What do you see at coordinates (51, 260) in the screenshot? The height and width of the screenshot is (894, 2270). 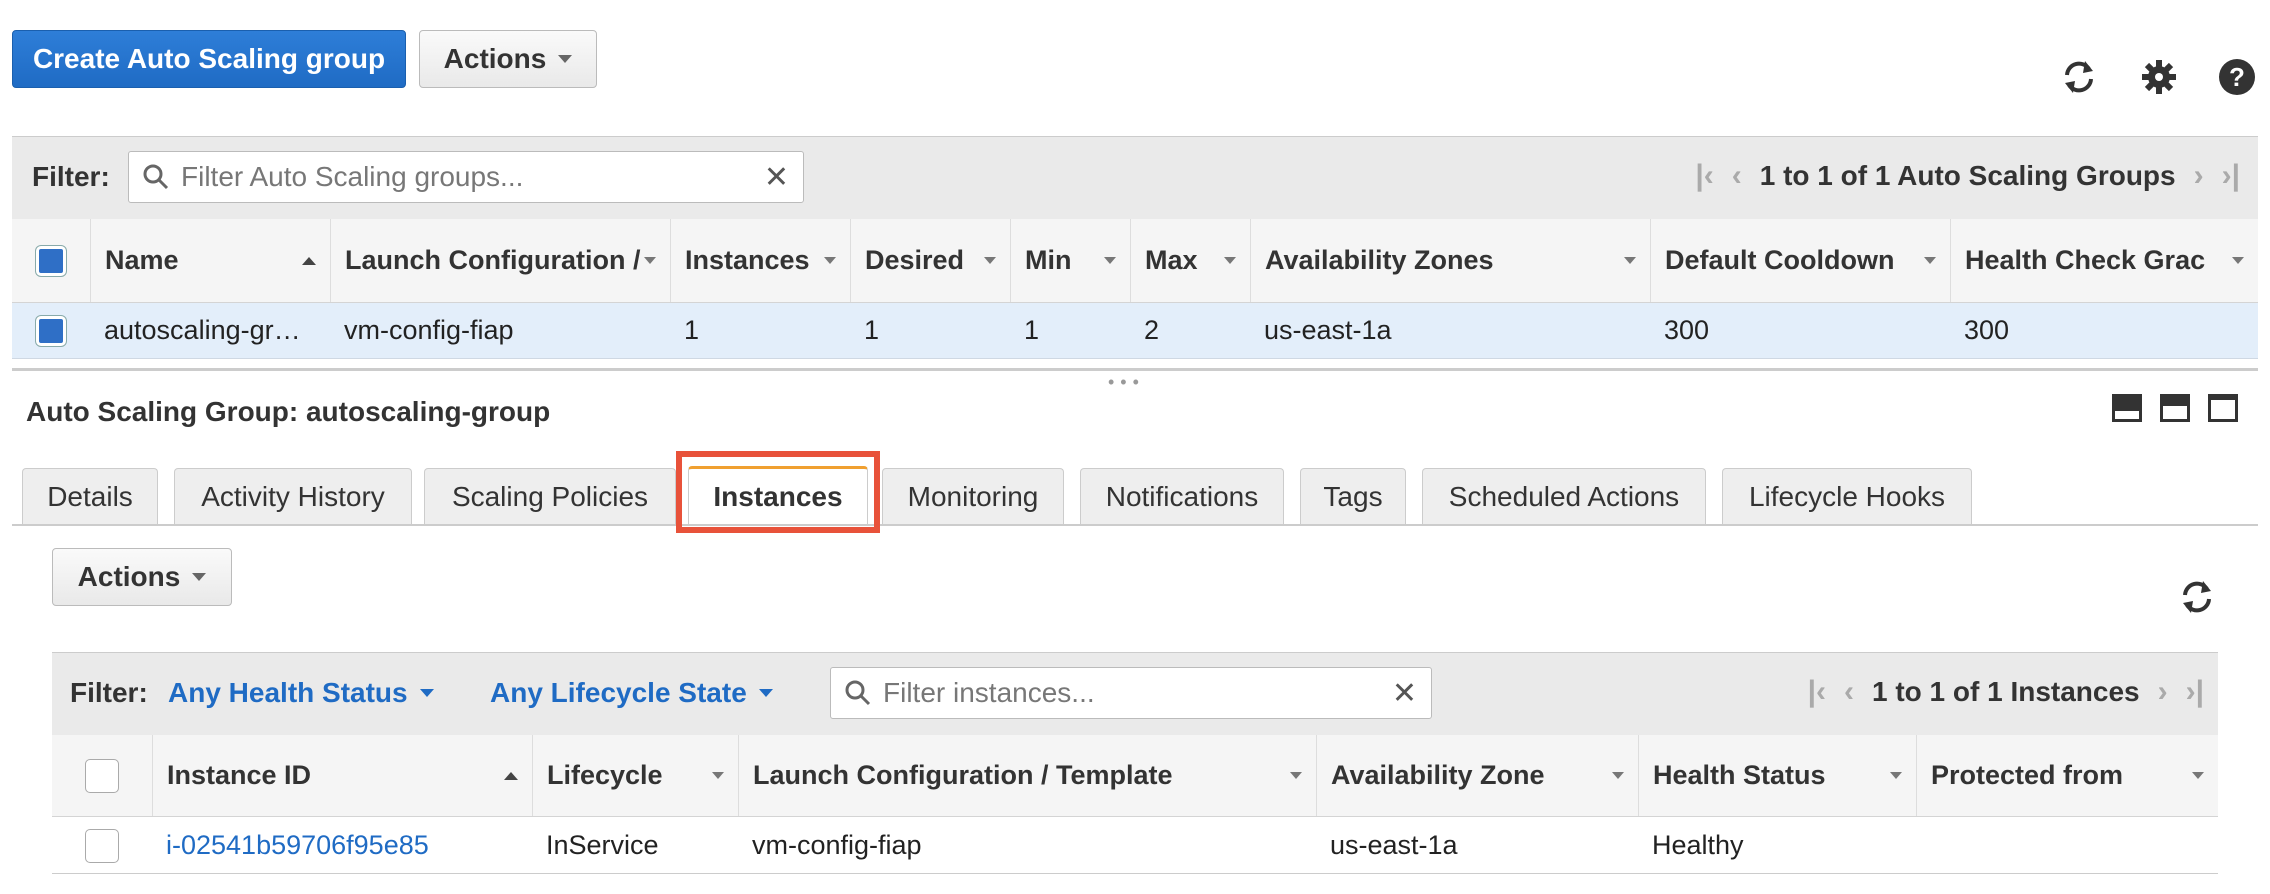 I see `select-all-checkbox` at bounding box center [51, 260].